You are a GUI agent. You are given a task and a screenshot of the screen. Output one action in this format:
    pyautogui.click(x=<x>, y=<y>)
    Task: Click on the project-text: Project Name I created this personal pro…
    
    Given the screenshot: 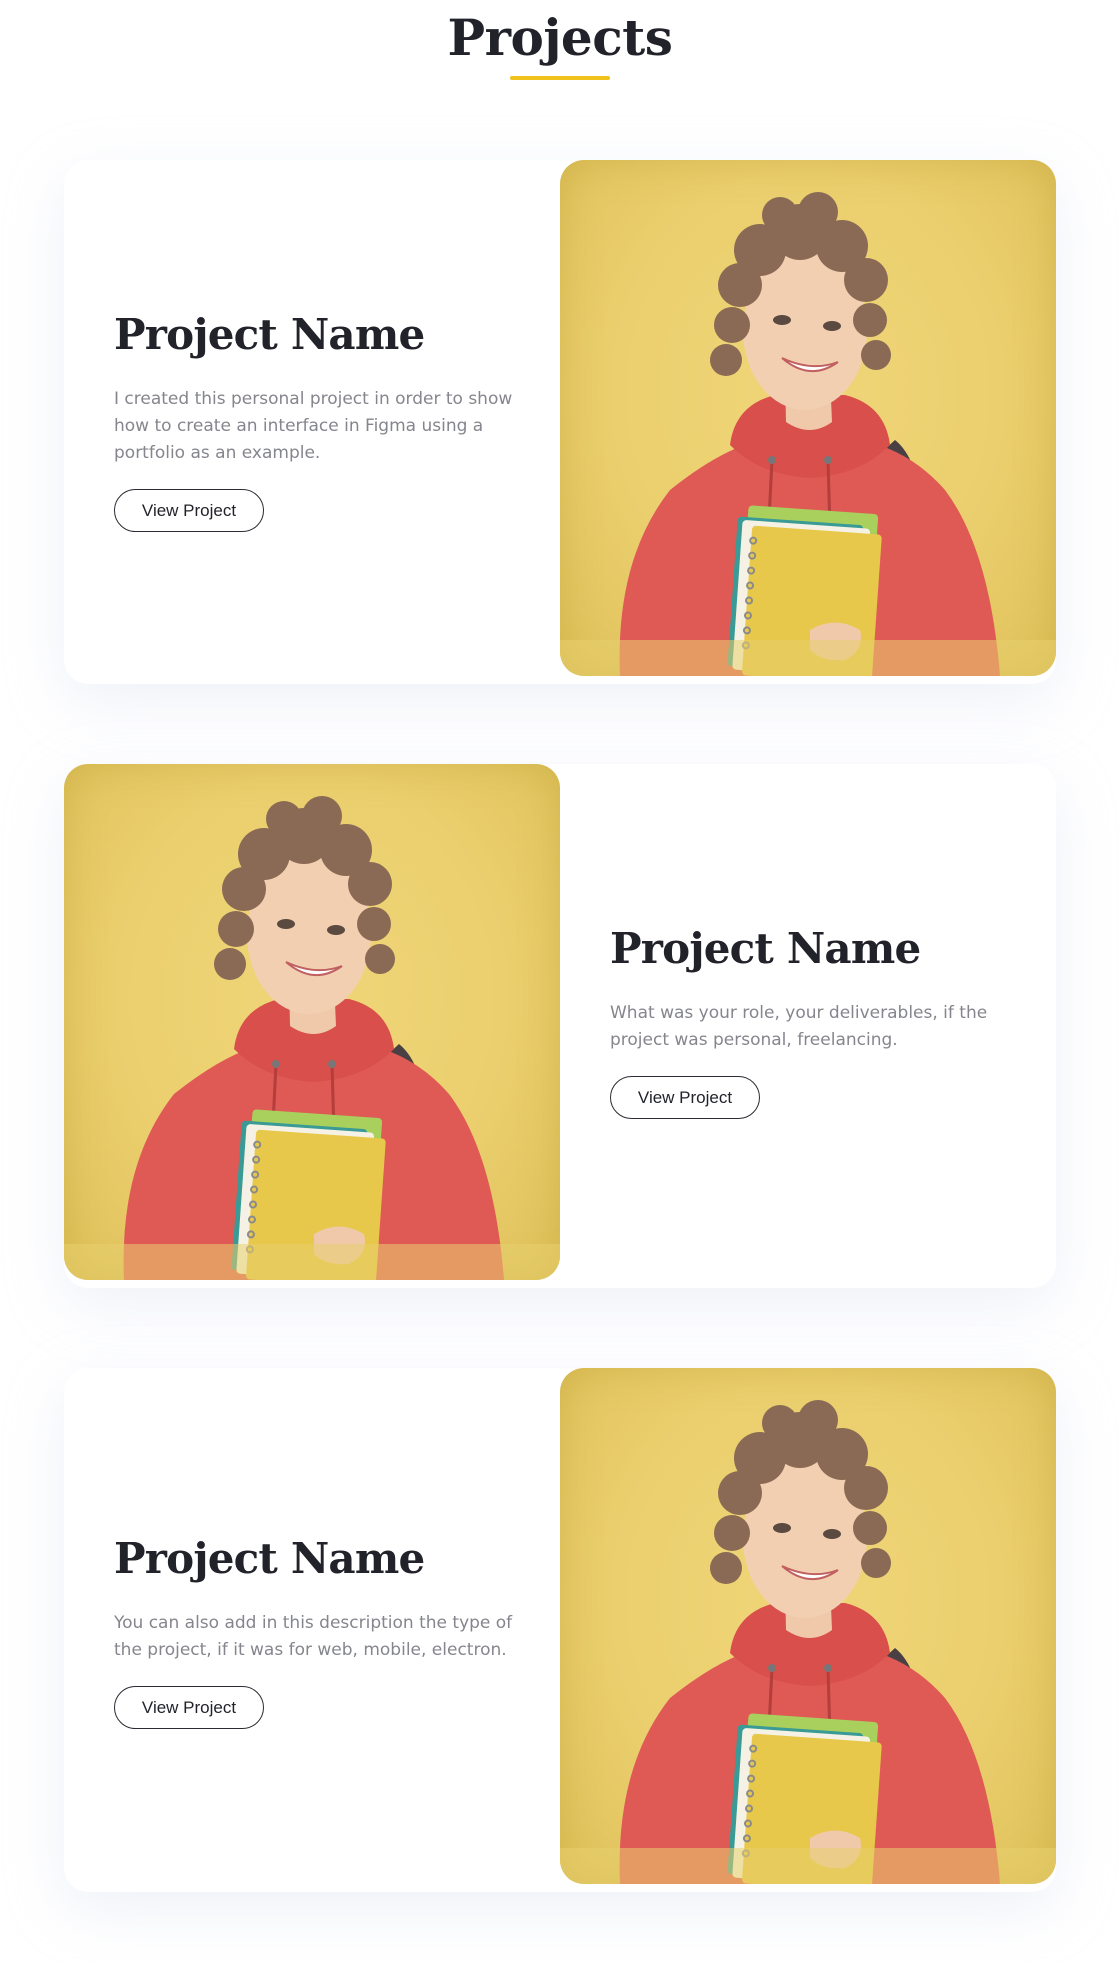 What is the action you would take?
    pyautogui.click(x=324, y=421)
    